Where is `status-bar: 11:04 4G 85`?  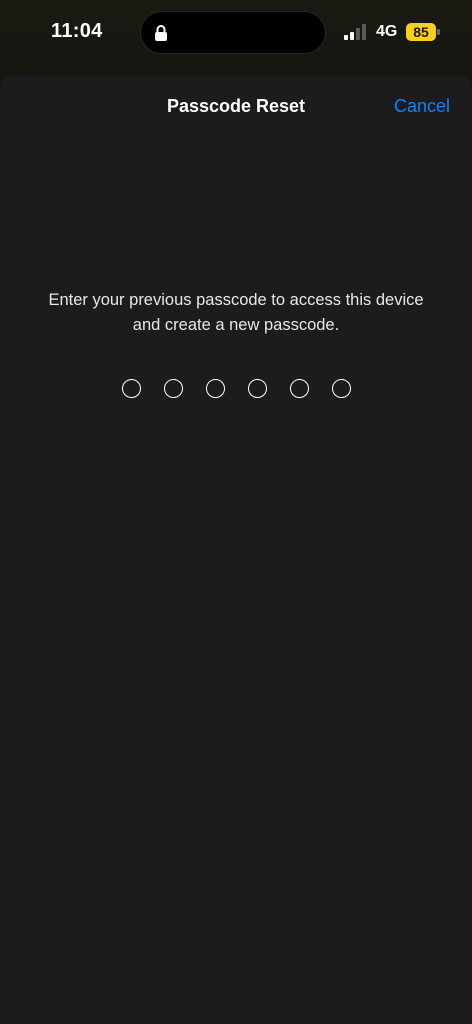 status-bar: 11:04 4G 85 is located at coordinates (236, 33).